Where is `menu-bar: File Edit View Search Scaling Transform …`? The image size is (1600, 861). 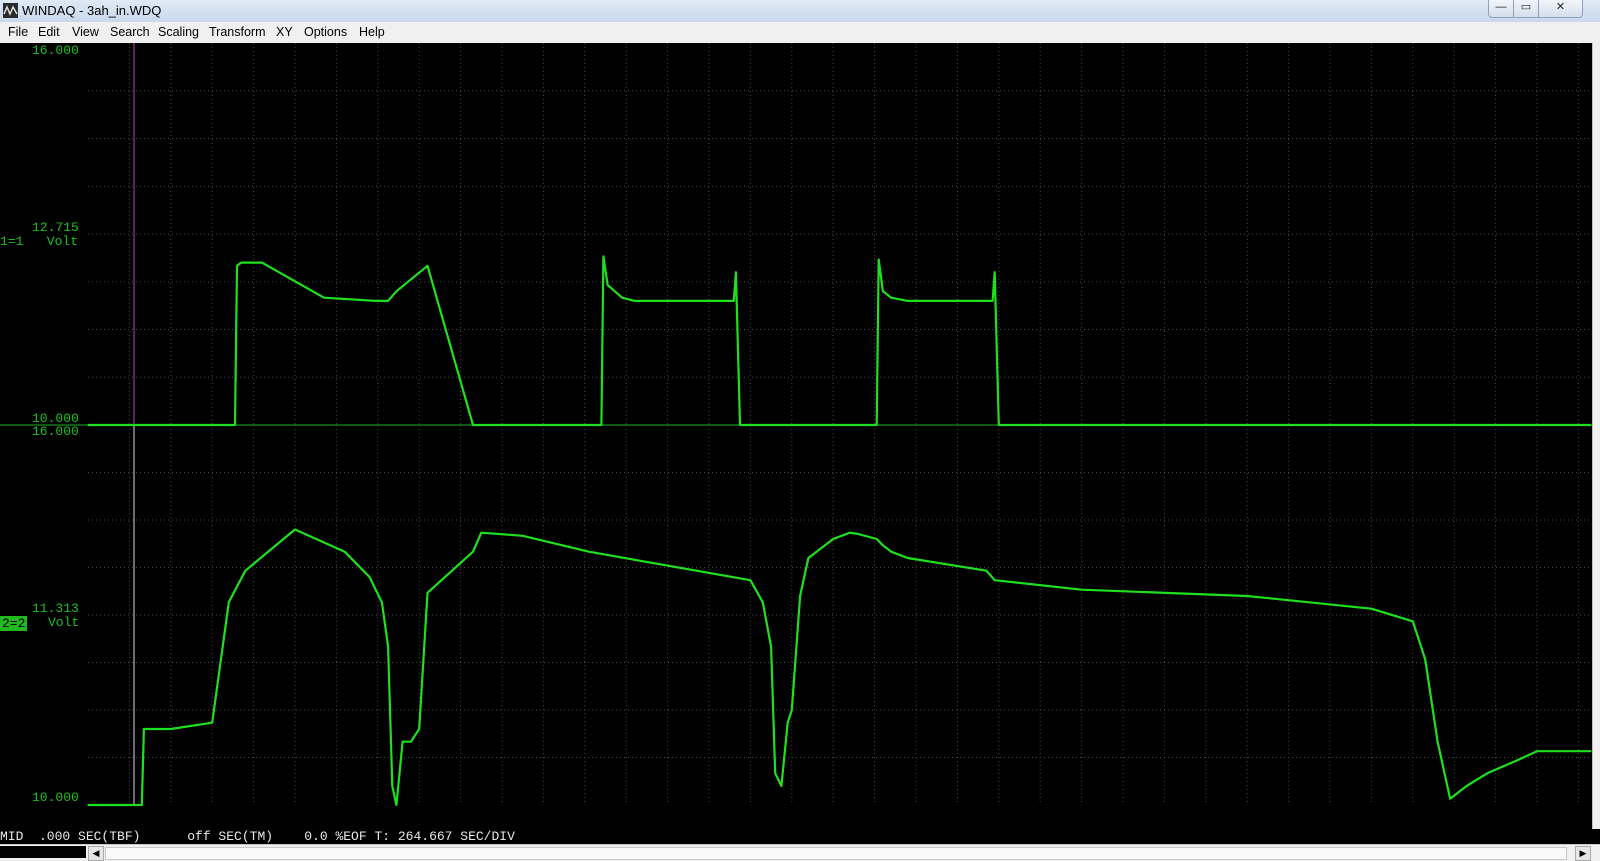 menu-bar: File Edit View Search Scaling Transform … is located at coordinates (800, 33).